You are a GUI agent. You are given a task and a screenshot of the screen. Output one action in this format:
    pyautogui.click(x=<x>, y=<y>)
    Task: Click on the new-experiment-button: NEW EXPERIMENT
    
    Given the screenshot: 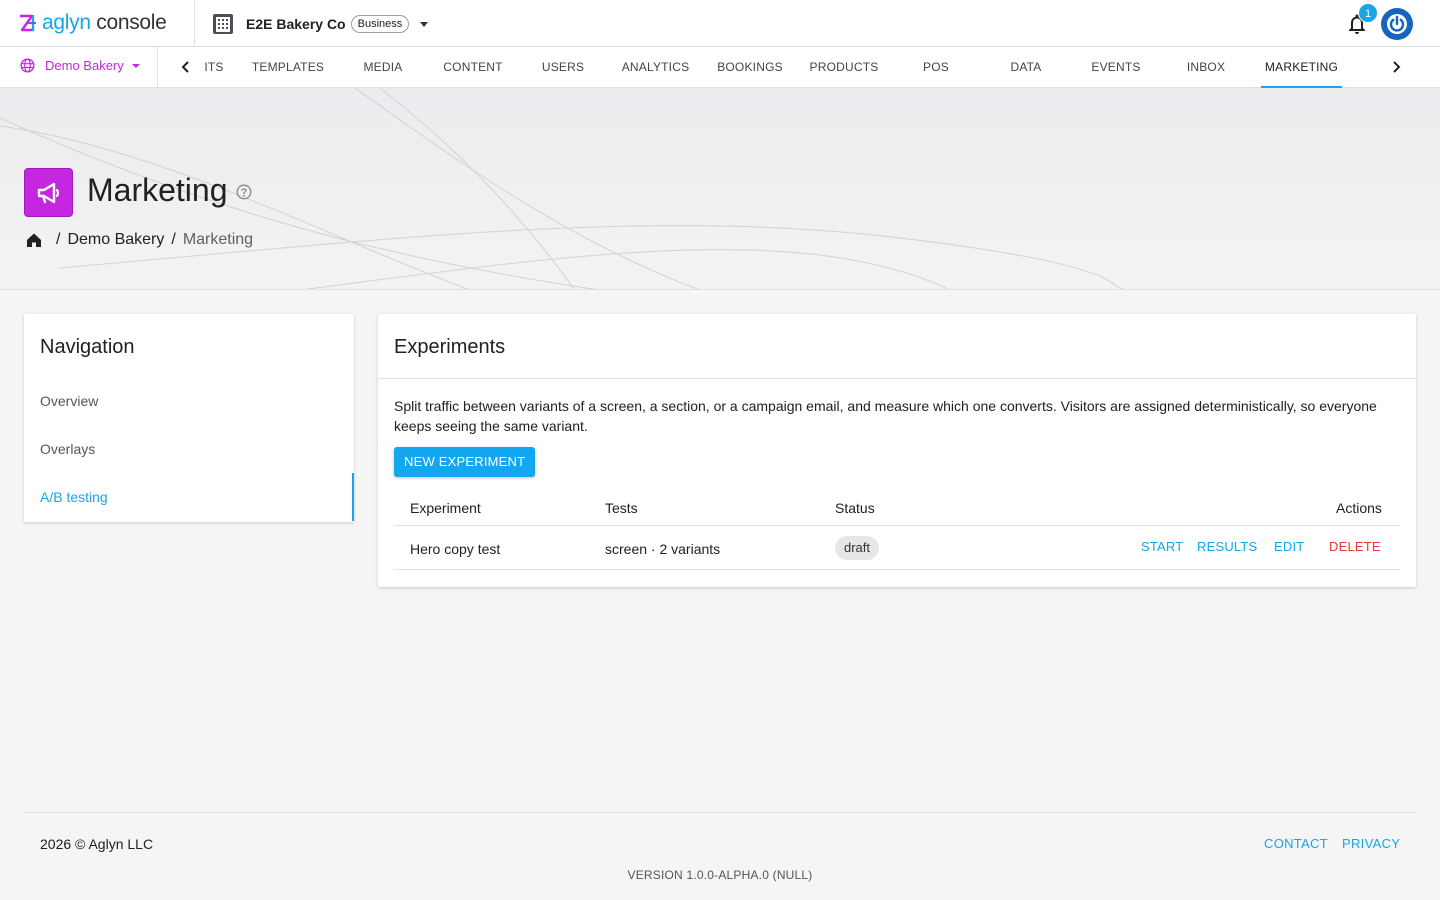 What is the action you would take?
    pyautogui.click(x=465, y=462)
    